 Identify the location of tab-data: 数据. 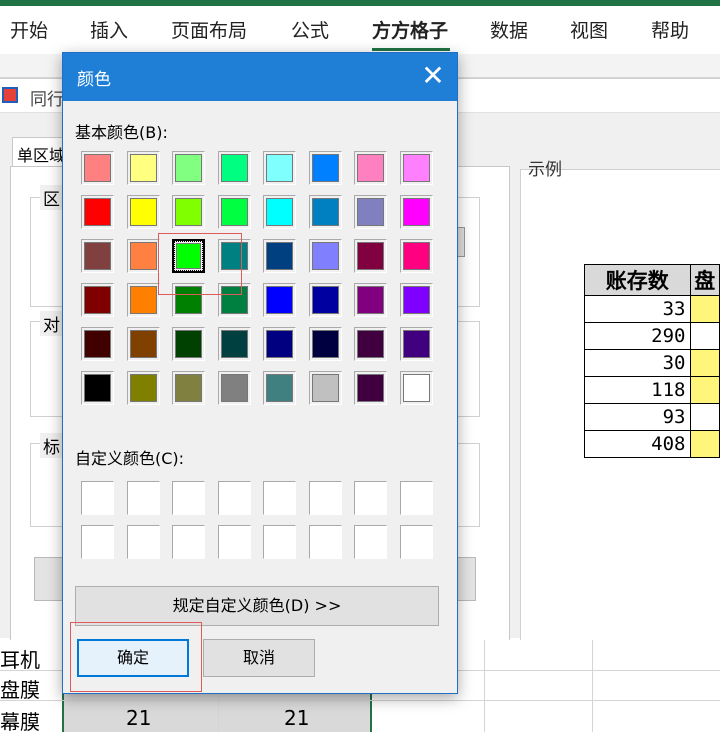
(509, 29).